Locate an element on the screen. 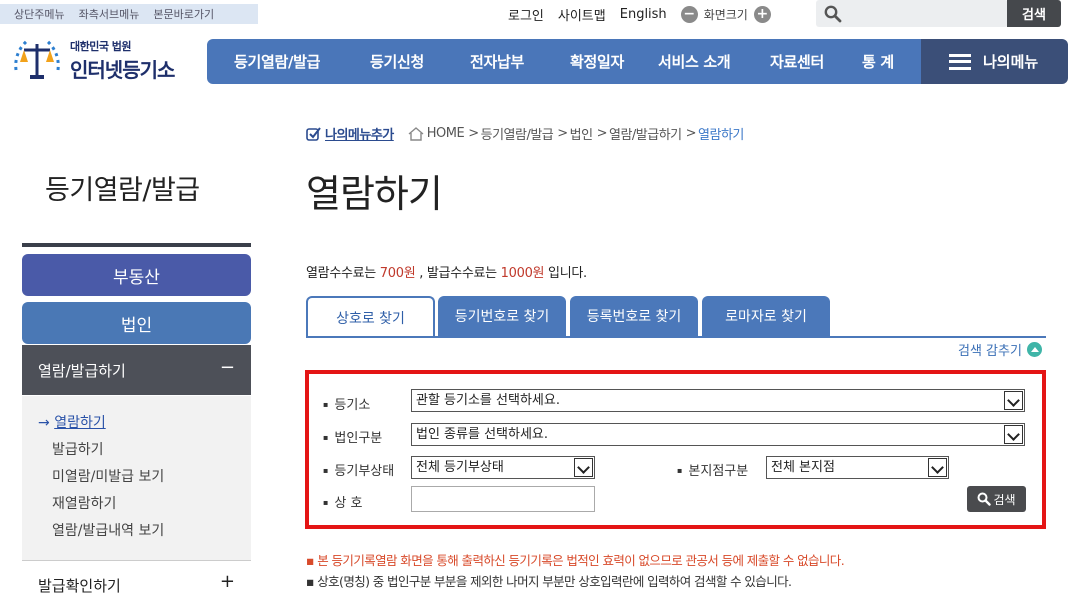 The height and width of the screenshot is (600, 1068). tab-search-by-registration-number: 등록번호로 찾기 is located at coordinates (634, 316).